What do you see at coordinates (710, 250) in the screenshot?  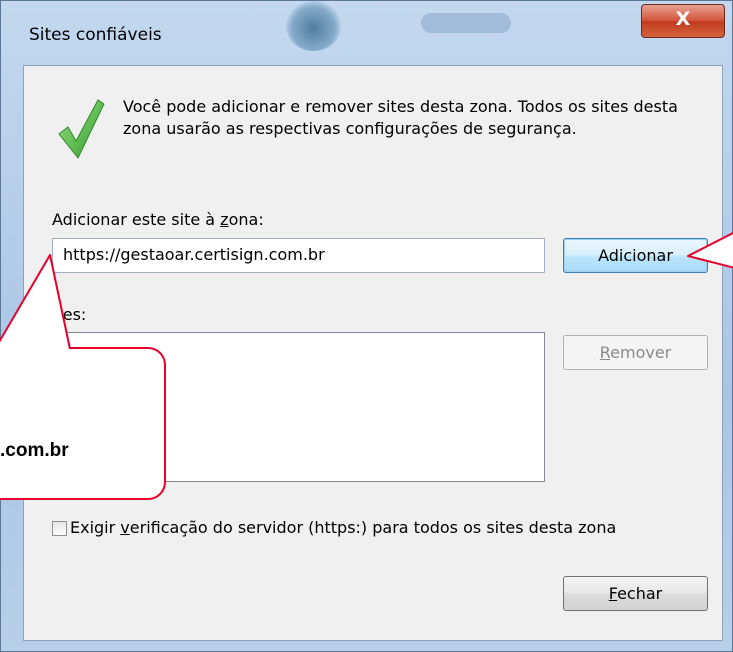 I see `right-callout-pointer` at bounding box center [710, 250].